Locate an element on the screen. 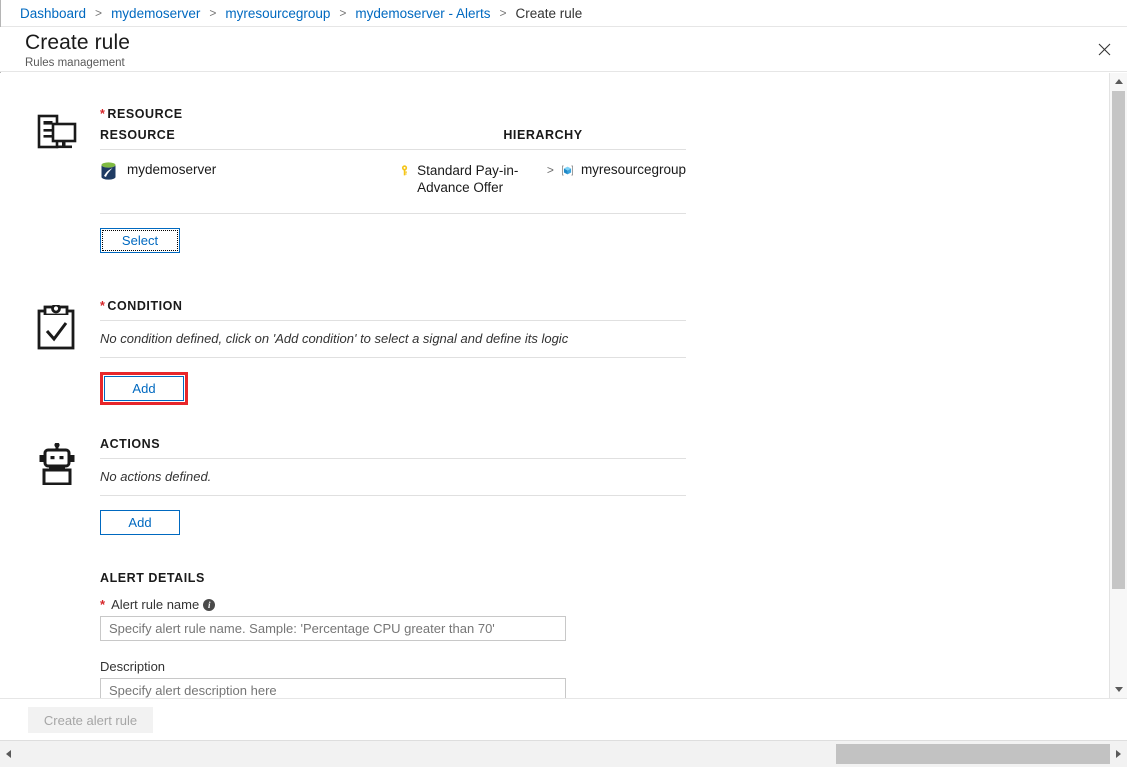 This screenshot has height=767, width=1127. alert-details-title: ALERT DETAILS is located at coordinates (152, 578).